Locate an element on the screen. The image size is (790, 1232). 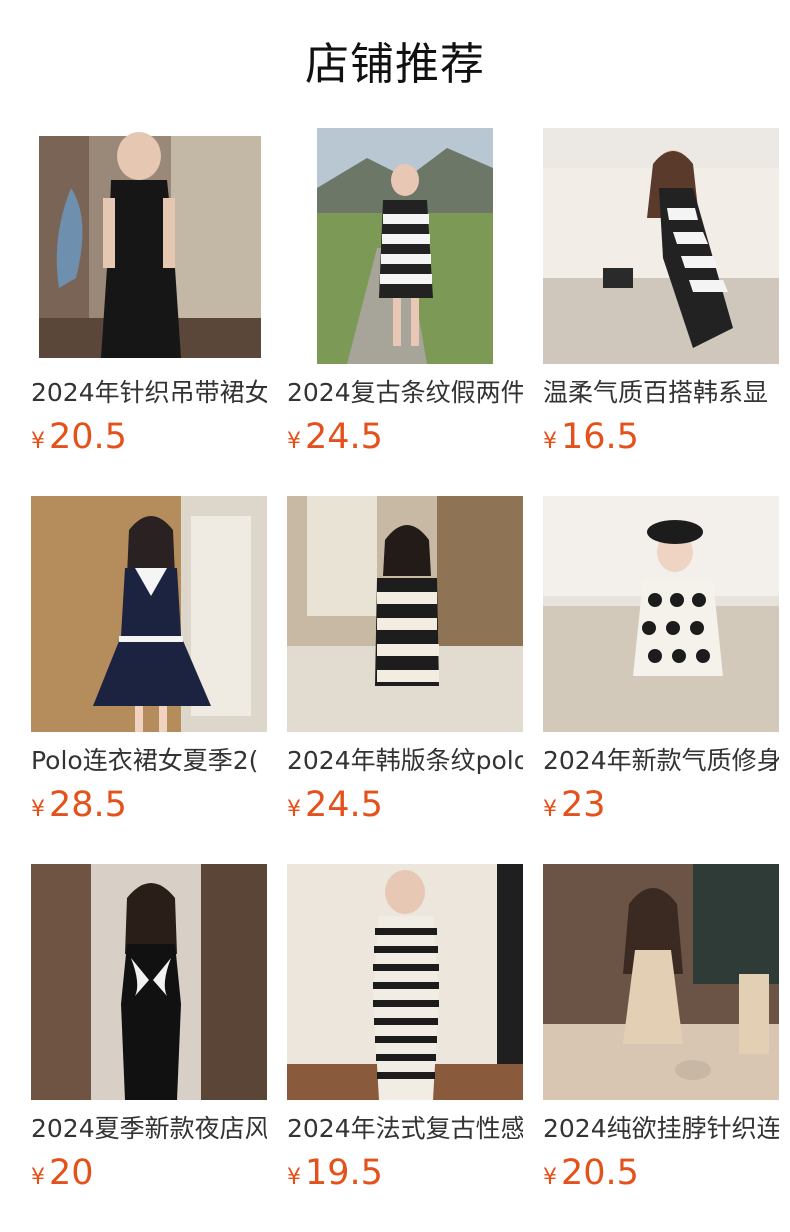
beige-halter-dress-photo is located at coordinates (661, 982).